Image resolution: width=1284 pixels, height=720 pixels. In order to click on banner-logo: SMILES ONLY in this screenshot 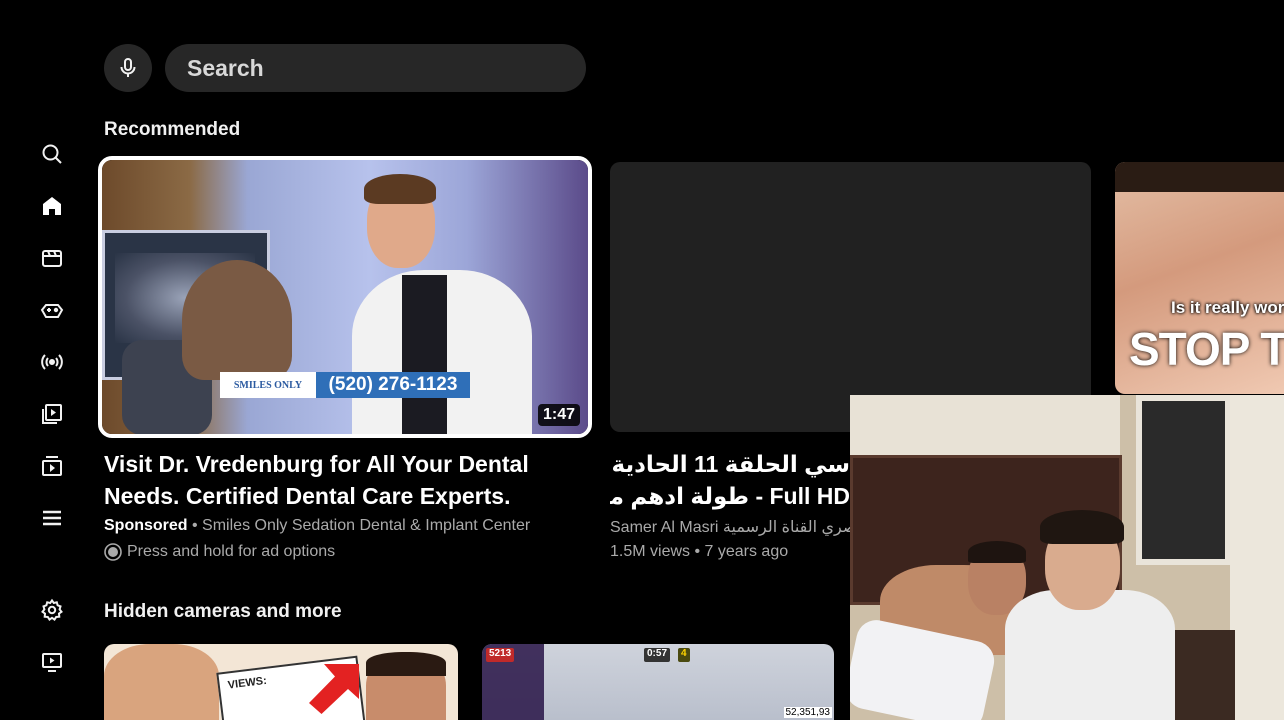, I will do `click(268, 385)`.